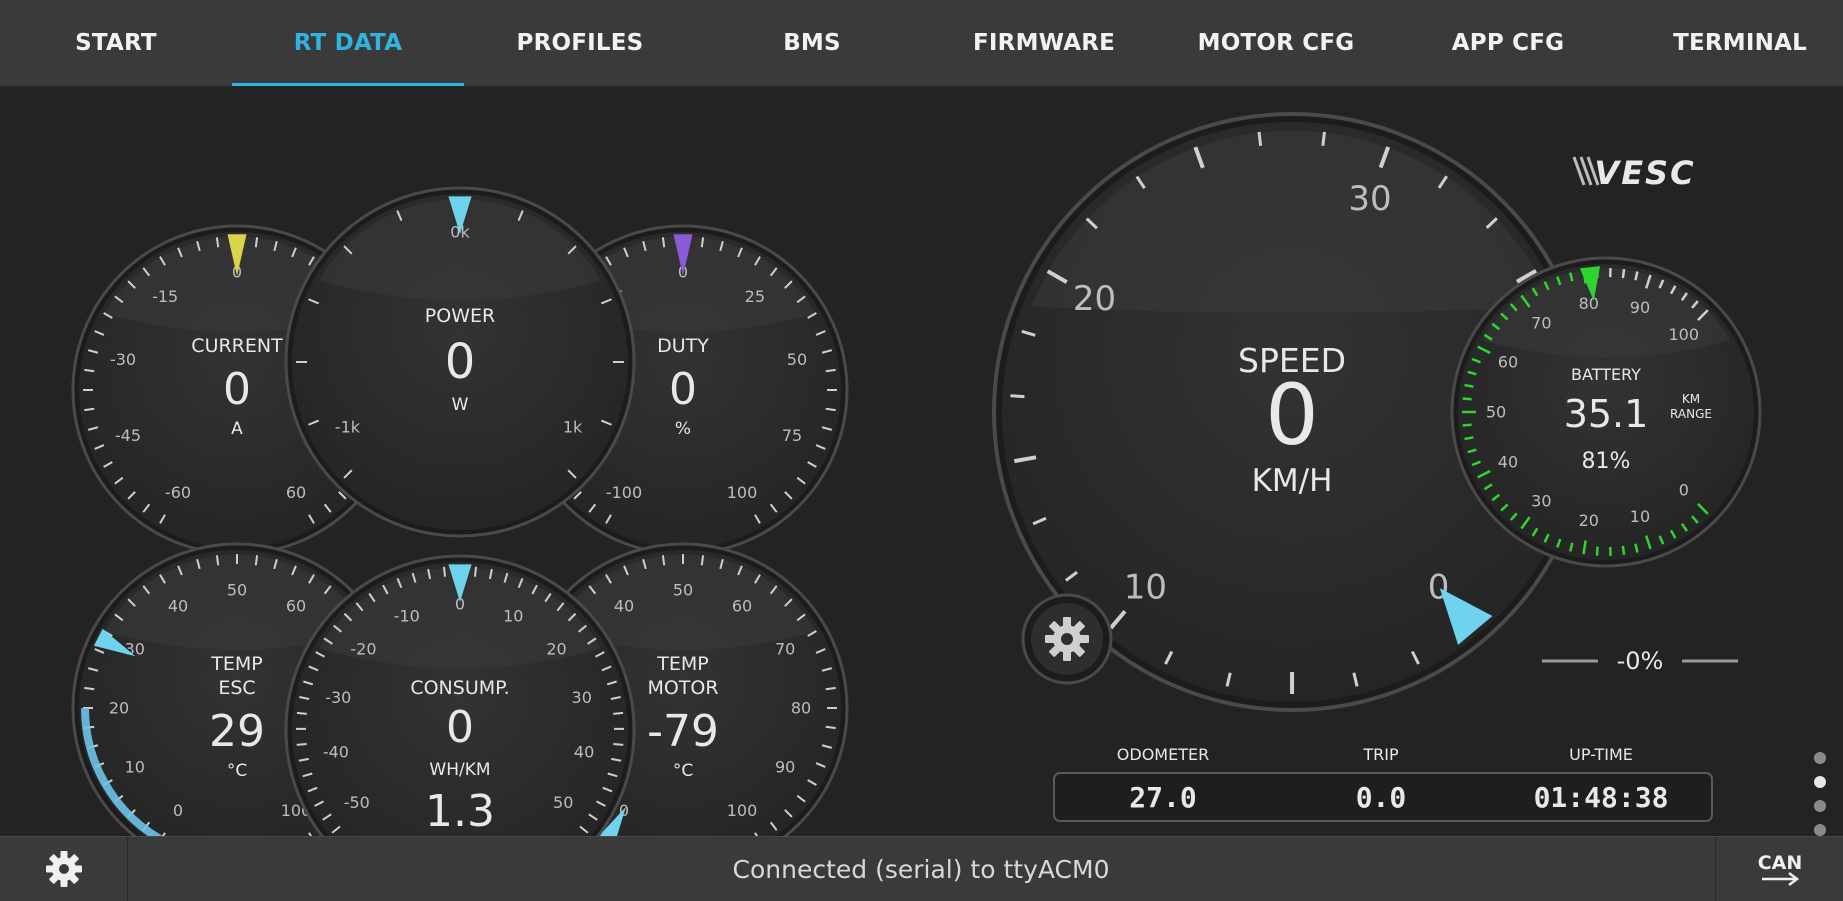 Image resolution: width=1843 pixels, height=901 pixels. What do you see at coordinates (460, 811) in the screenshot?
I see `gauge-avg-value: 1.3` at bounding box center [460, 811].